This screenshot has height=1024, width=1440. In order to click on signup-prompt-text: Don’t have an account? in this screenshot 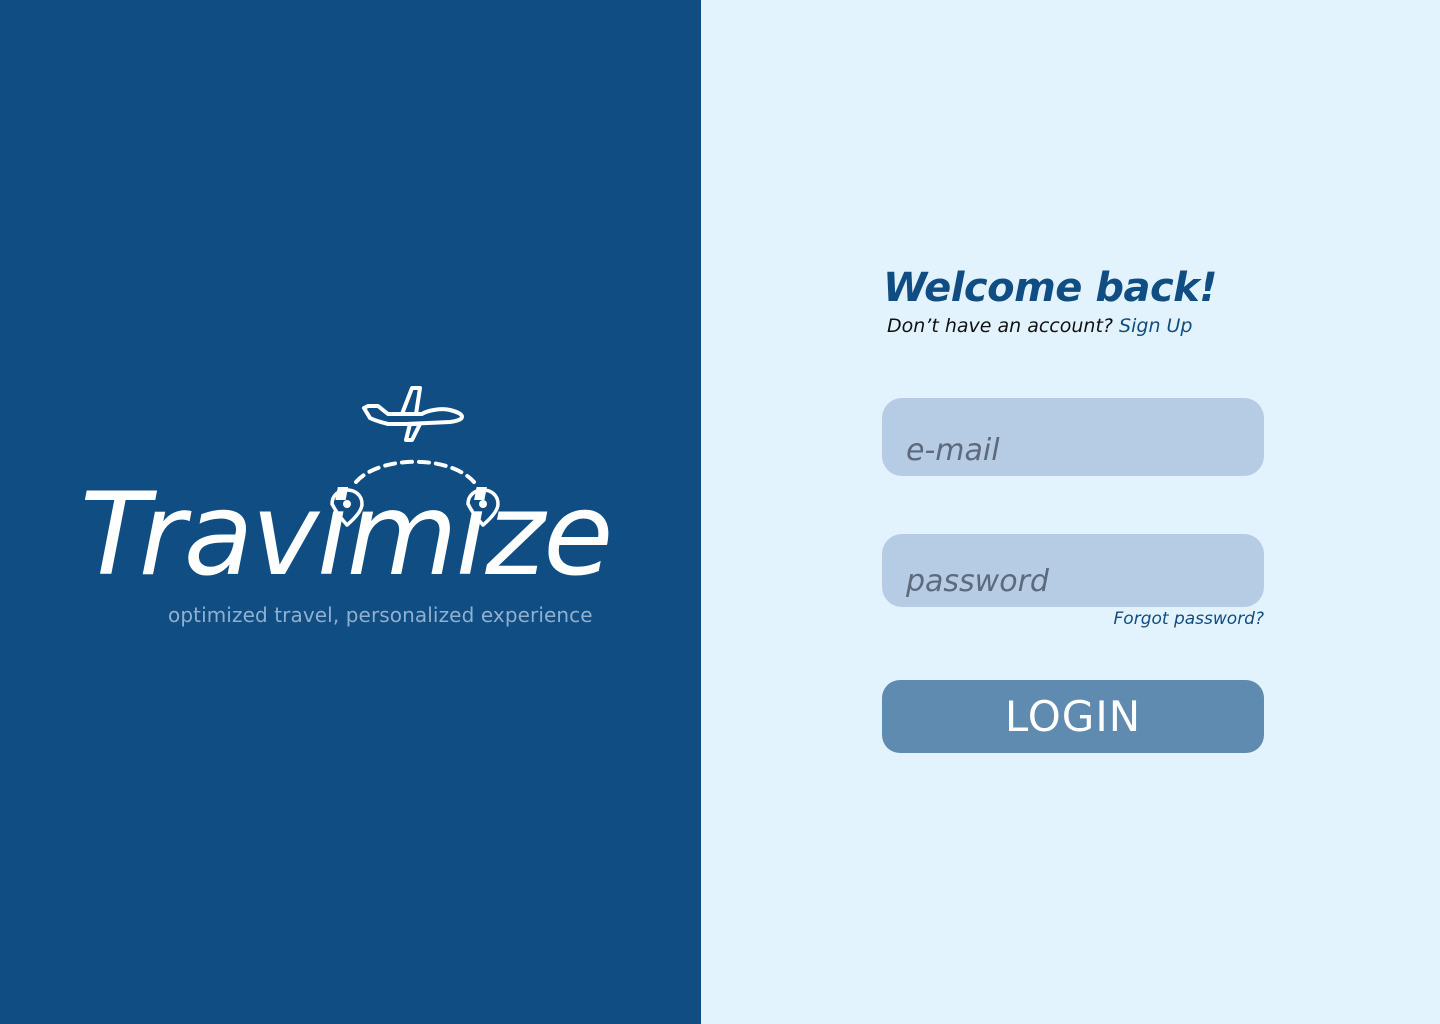, I will do `click(1000, 326)`.